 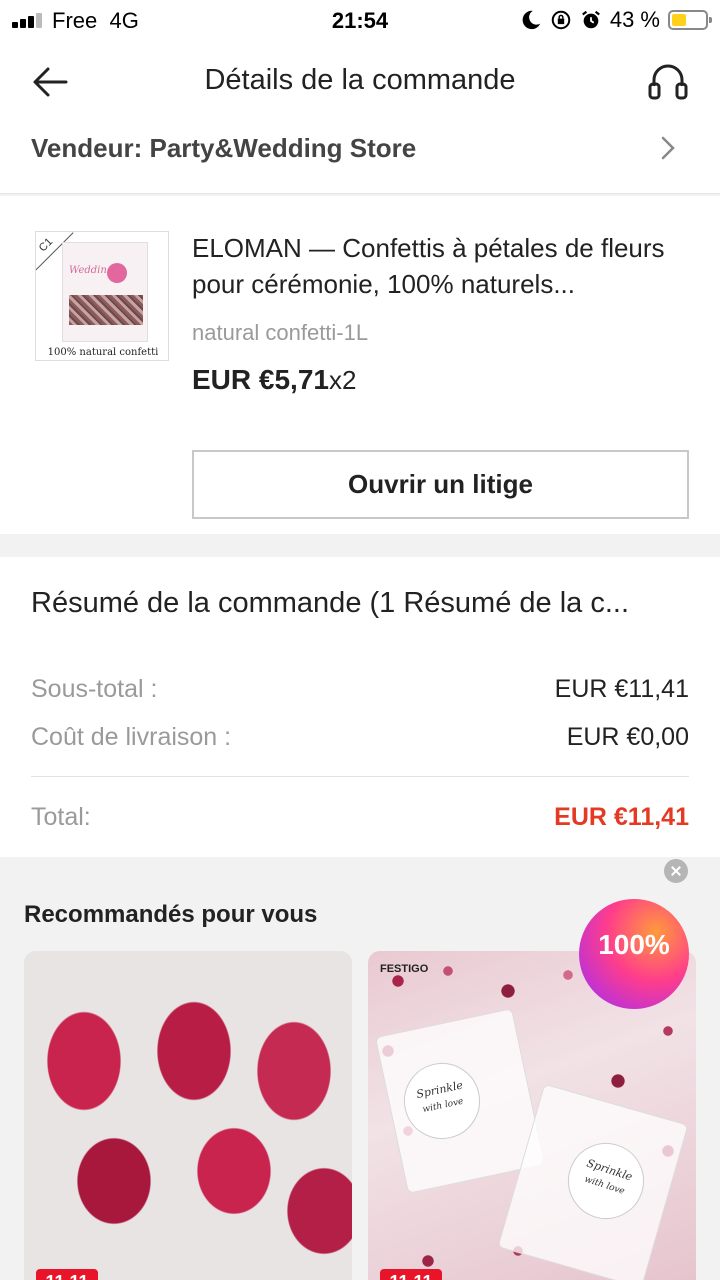 What do you see at coordinates (171, 914) in the screenshot?
I see `recommendations-title: Recommandés pour vous` at bounding box center [171, 914].